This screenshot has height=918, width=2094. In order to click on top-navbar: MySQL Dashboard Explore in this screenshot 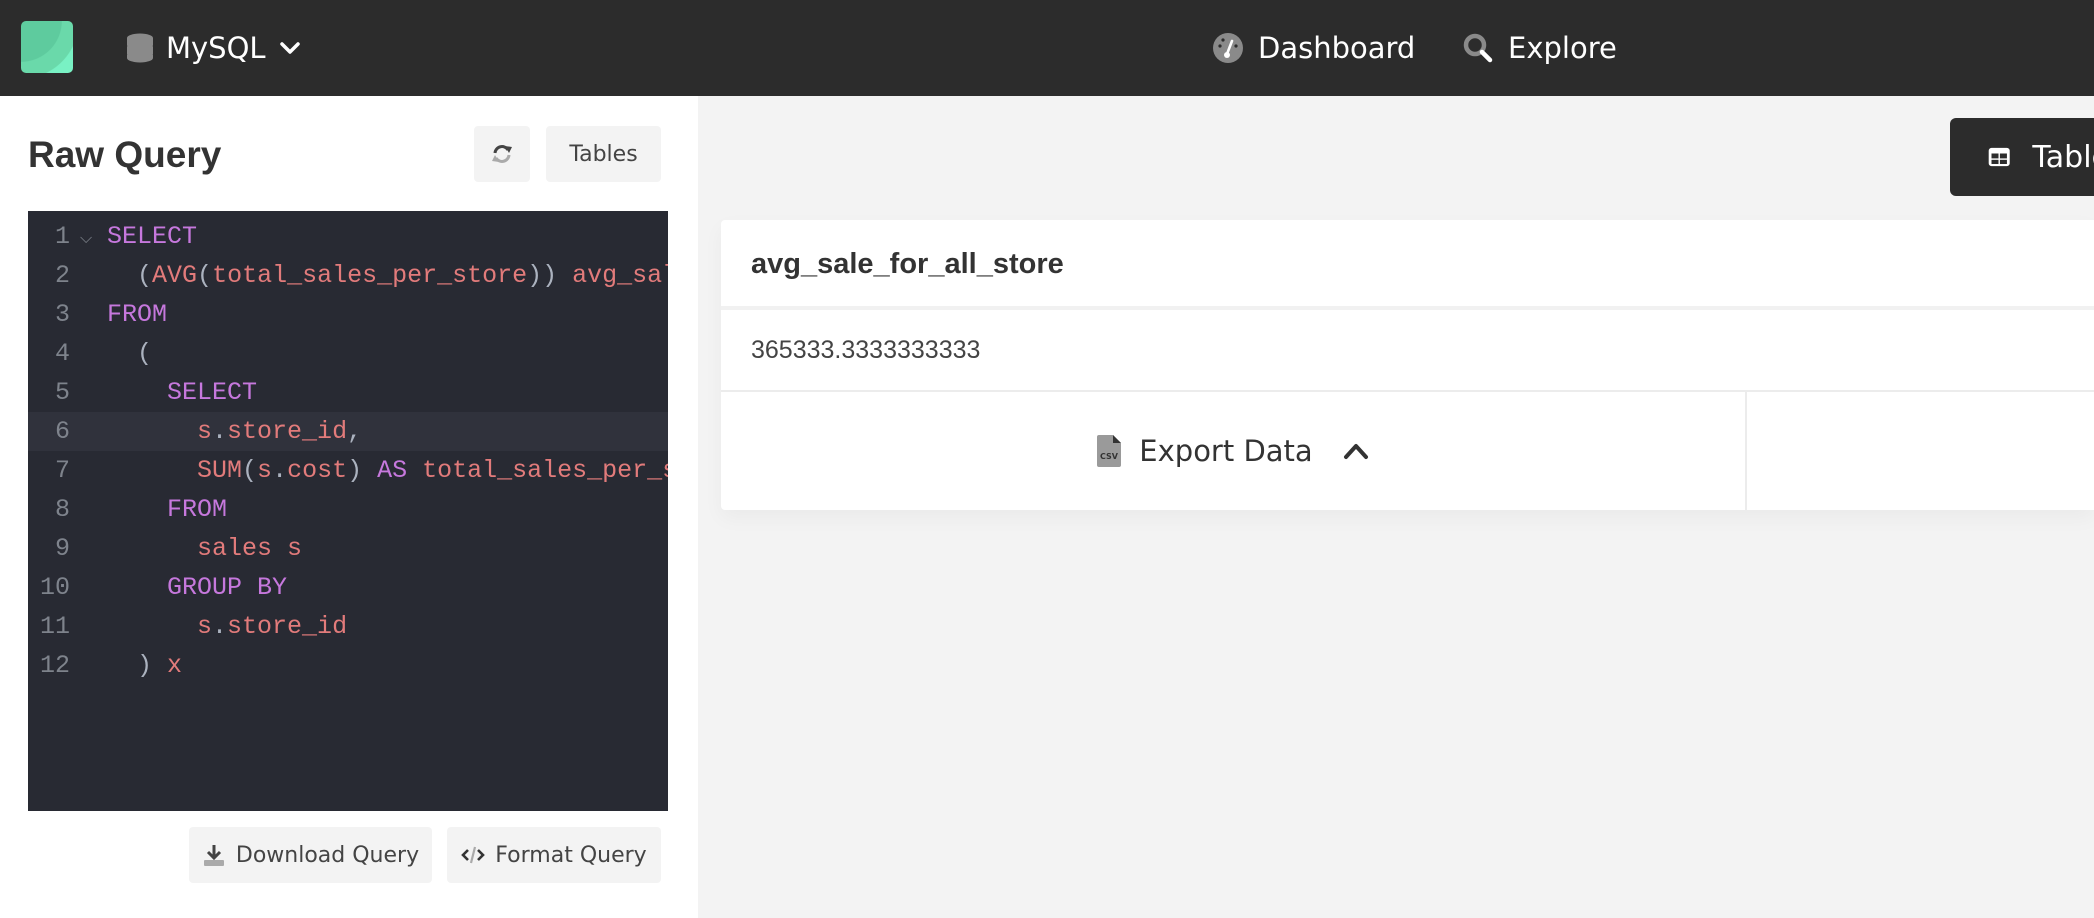, I will do `click(1047, 48)`.